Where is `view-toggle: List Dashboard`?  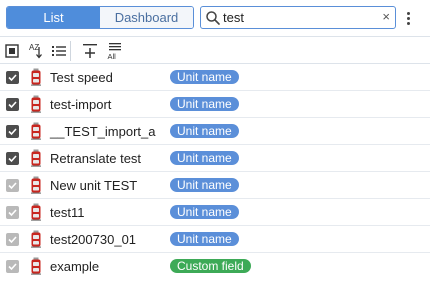
view-toggle: List Dashboard is located at coordinates (100, 17).